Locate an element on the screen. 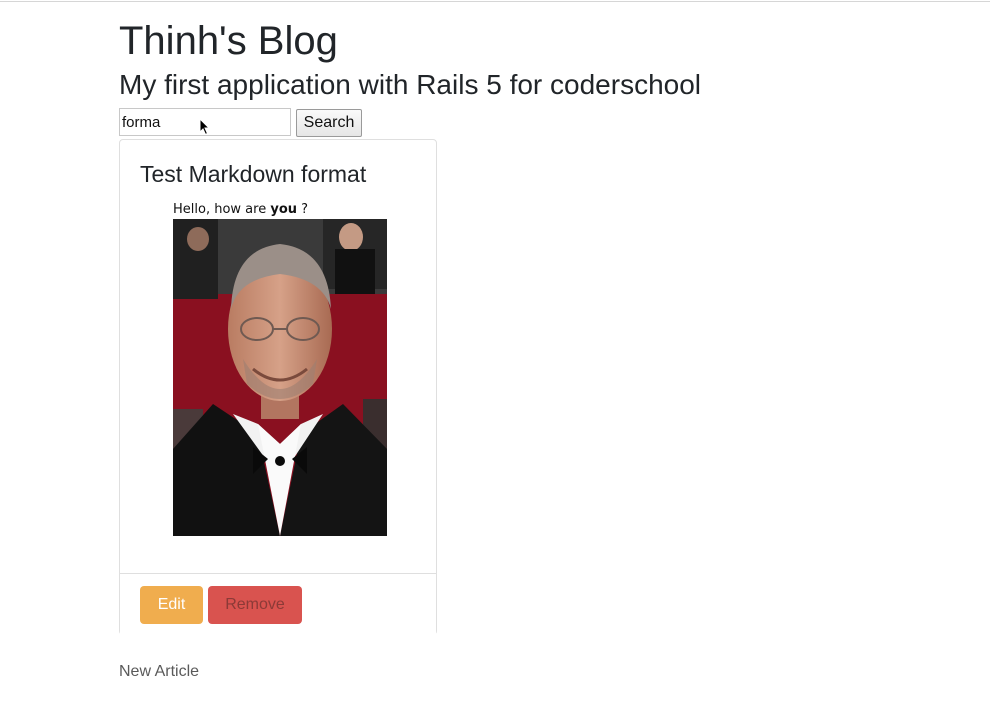  article-body-text: Hello, how are is located at coordinates (222, 209).